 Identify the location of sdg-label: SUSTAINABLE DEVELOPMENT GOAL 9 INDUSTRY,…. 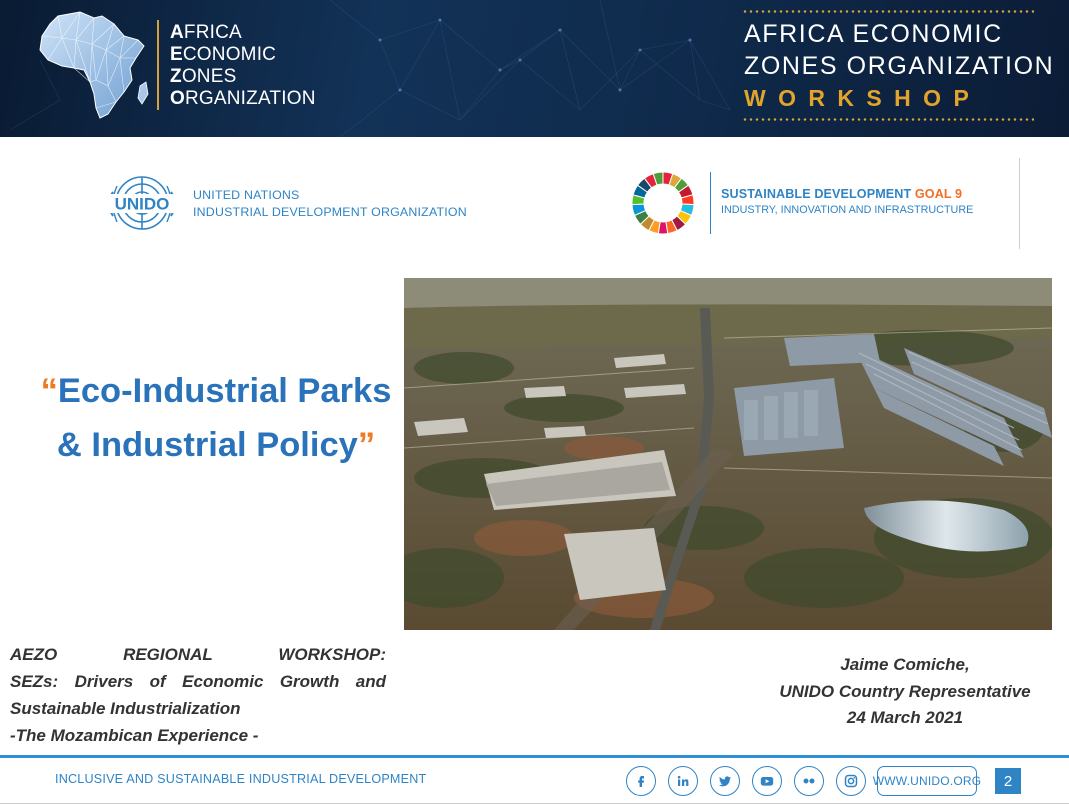
(847, 201).